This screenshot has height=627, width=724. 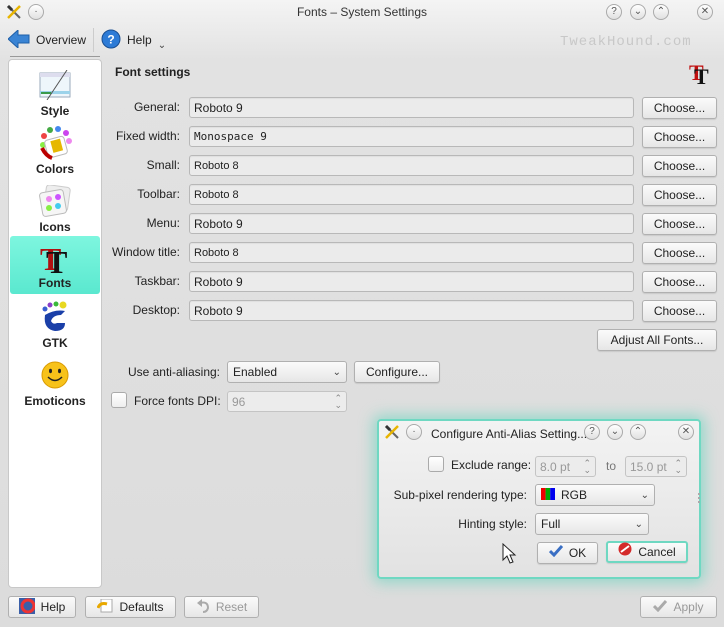 I want to click on small-font-field: Roboto 8, so click(x=411, y=165).